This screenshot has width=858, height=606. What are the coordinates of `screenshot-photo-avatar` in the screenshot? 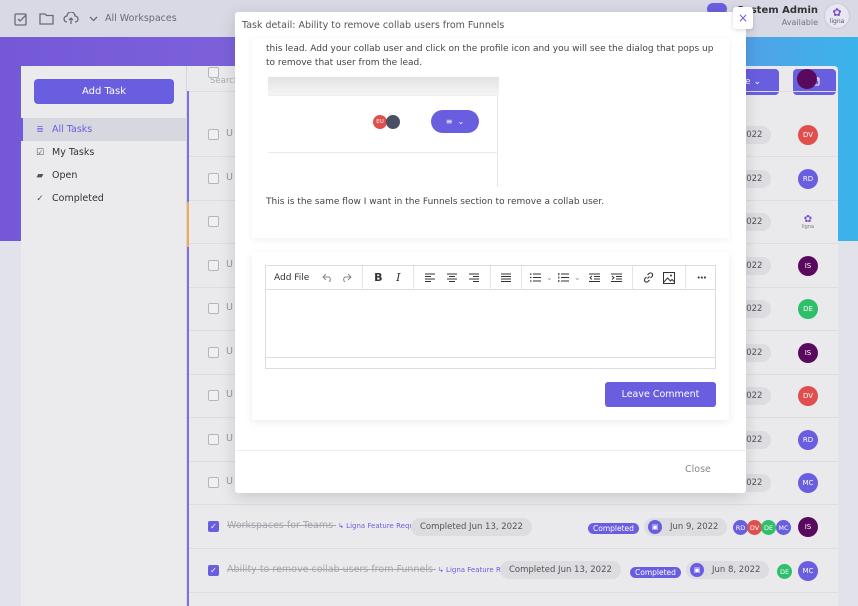 It's located at (393, 122).